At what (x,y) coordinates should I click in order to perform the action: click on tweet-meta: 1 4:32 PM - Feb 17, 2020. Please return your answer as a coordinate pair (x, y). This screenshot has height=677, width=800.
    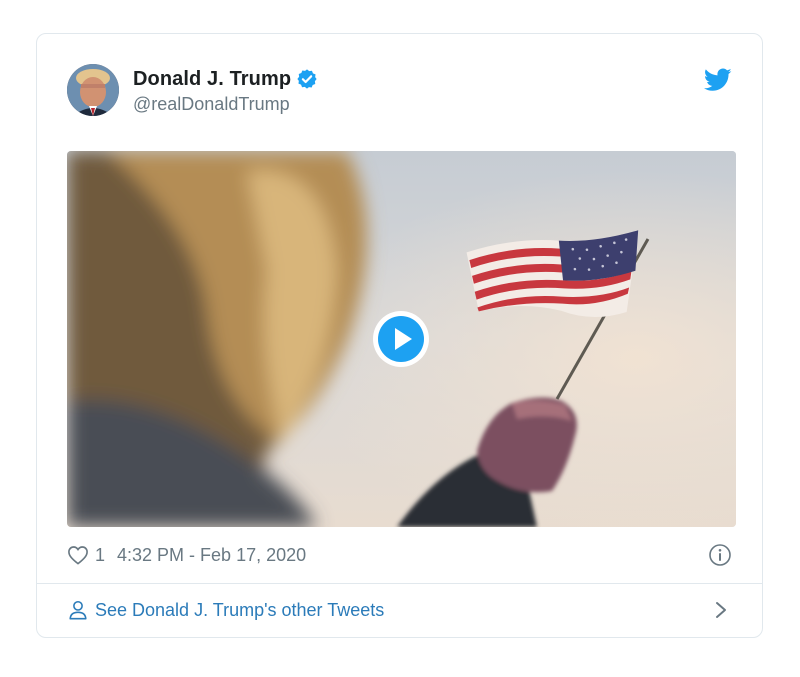
    Looking at the image, I should click on (399, 555).